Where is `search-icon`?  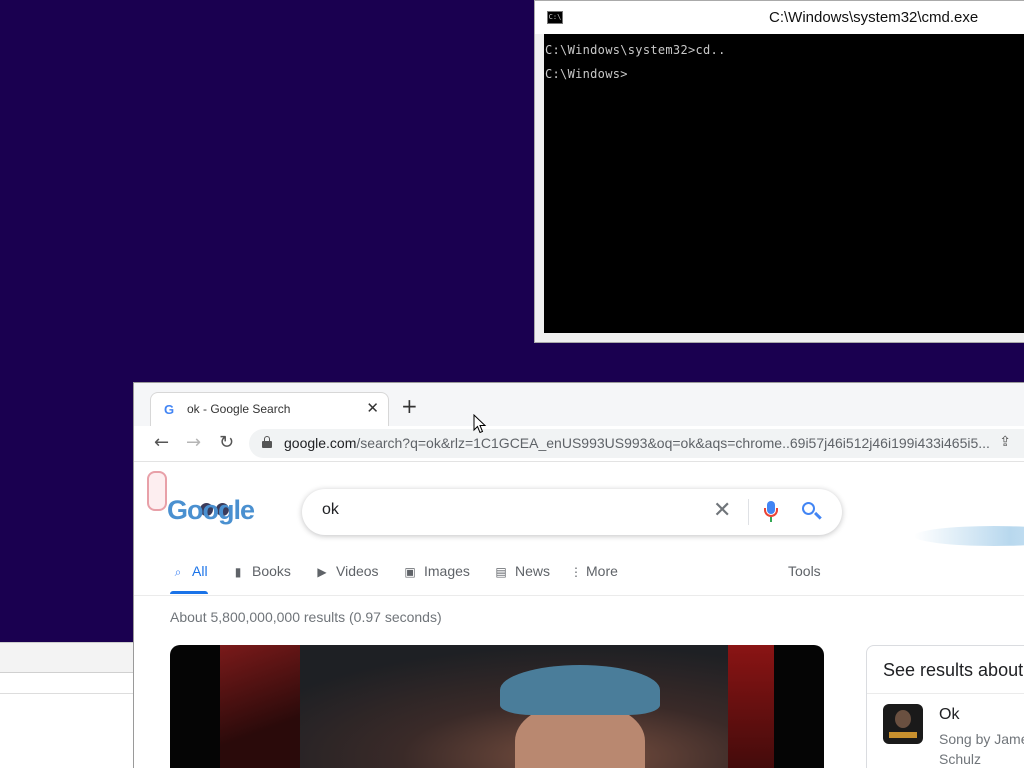 search-icon is located at coordinates (812, 512).